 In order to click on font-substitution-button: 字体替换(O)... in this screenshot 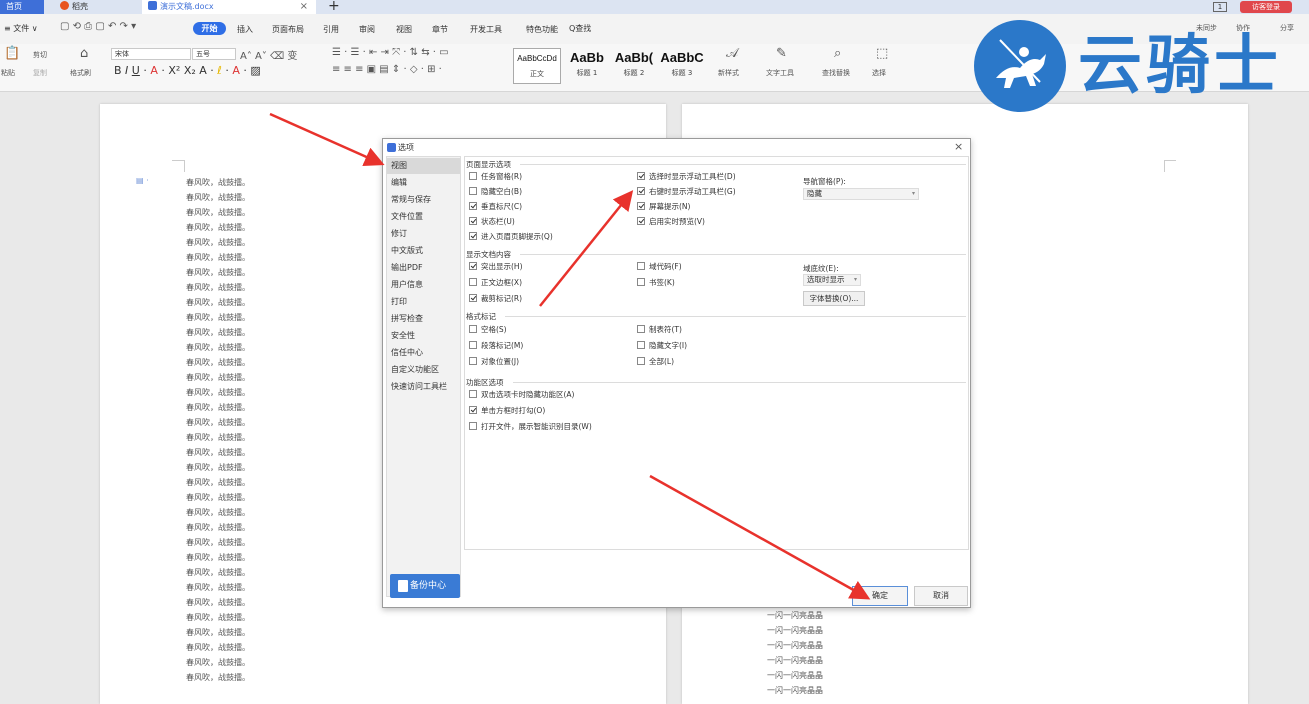, I will do `click(834, 298)`.